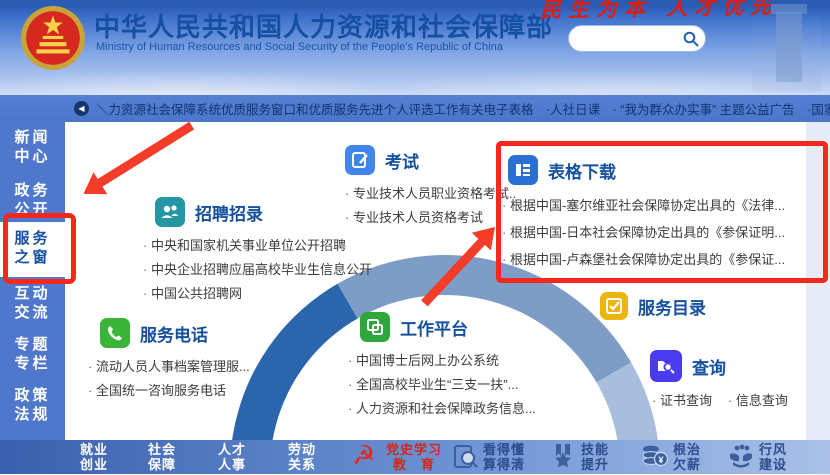 The width and height of the screenshot is (830, 475). Describe the element at coordinates (442, 361) in the screenshot. I see `link-item: 中国博士后网上办公系统` at that location.